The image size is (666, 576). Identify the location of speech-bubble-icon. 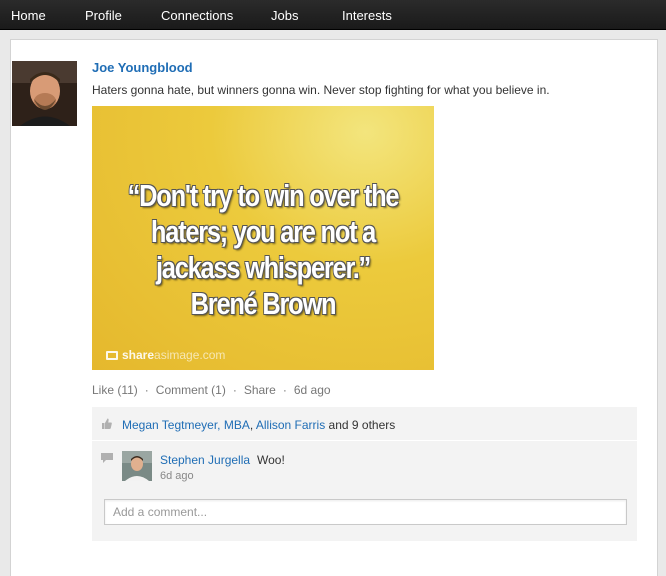
(107, 458).